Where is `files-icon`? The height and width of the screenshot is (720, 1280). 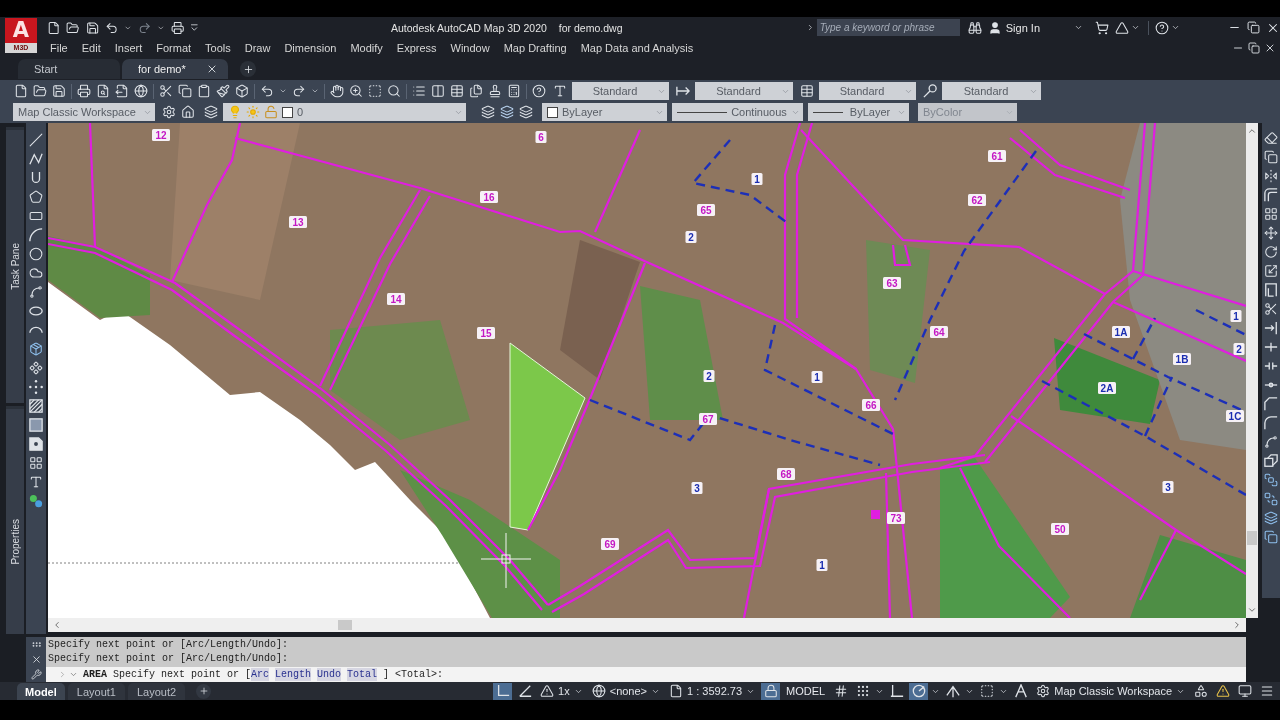 files-icon is located at coordinates (476, 91).